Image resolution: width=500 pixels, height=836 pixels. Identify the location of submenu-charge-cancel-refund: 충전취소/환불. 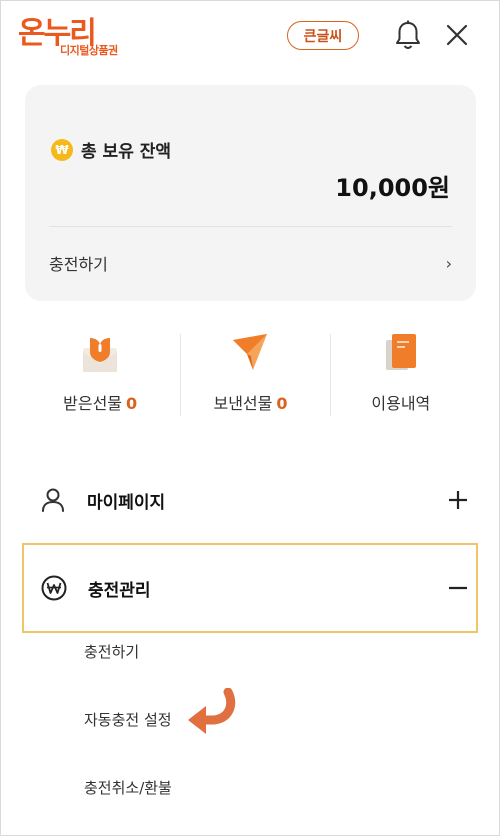
(128, 787).